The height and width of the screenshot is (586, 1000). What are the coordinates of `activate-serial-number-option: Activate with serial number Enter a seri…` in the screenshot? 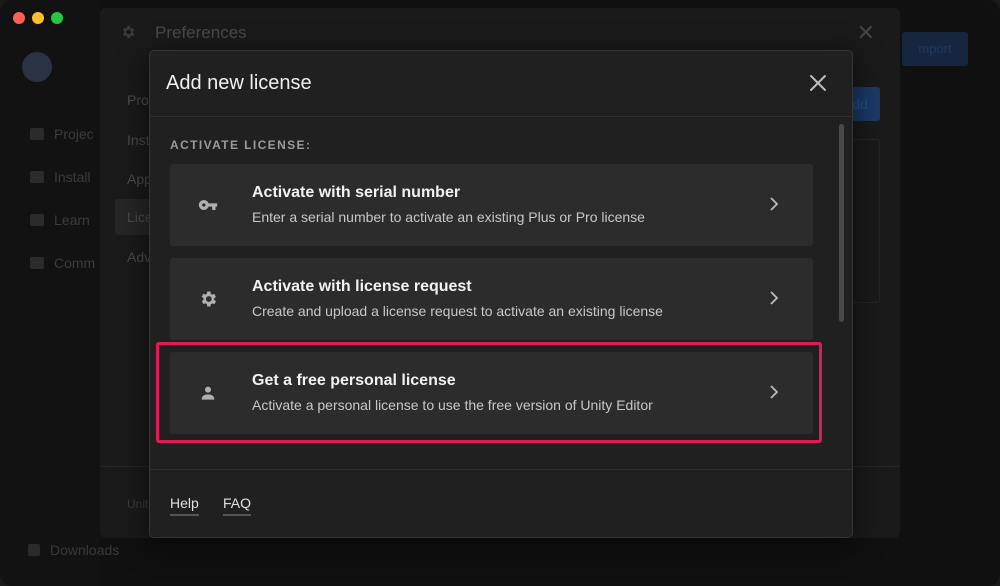 It's located at (491, 205).